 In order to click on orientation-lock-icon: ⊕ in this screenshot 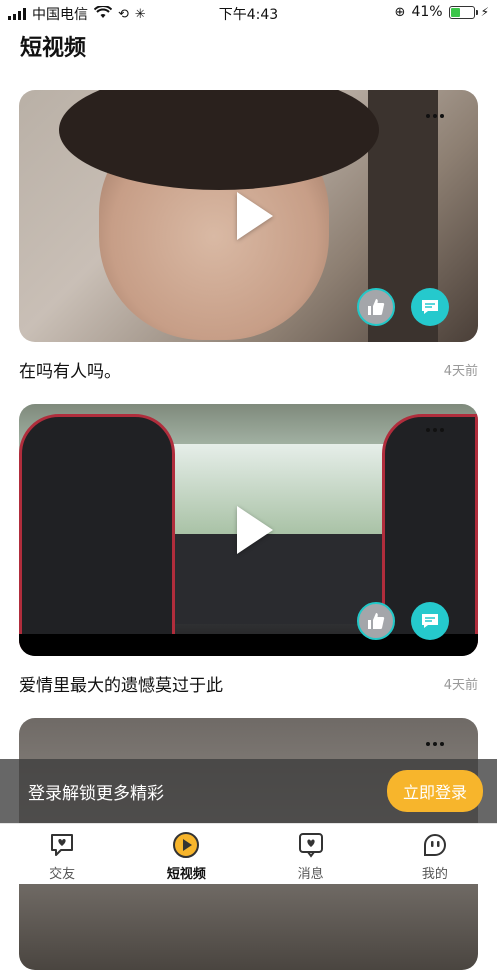, I will do `click(400, 12)`.